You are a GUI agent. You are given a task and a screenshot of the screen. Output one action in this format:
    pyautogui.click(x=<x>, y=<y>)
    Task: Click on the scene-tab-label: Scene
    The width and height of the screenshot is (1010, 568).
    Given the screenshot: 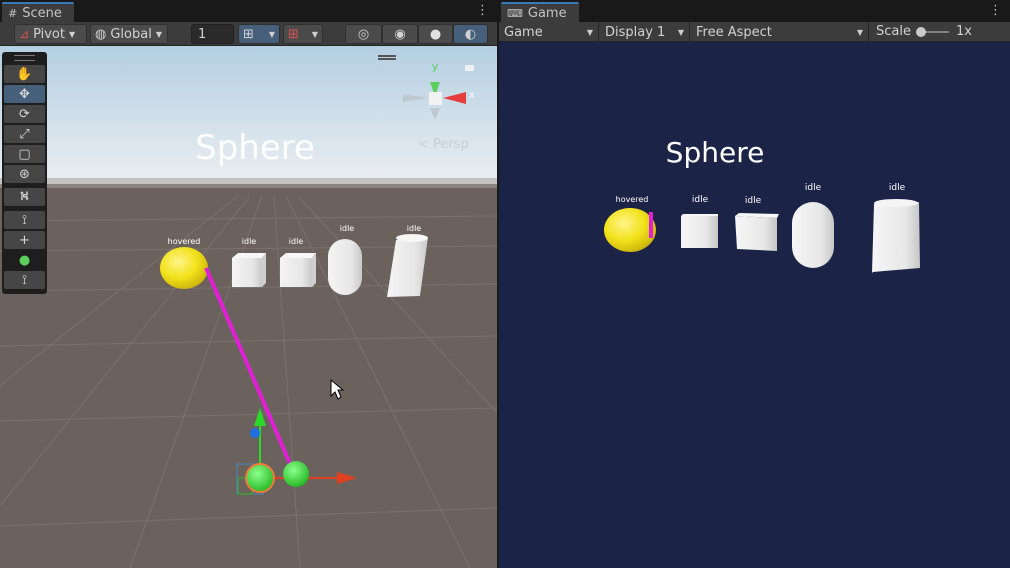 What is the action you would take?
    pyautogui.click(x=42, y=13)
    